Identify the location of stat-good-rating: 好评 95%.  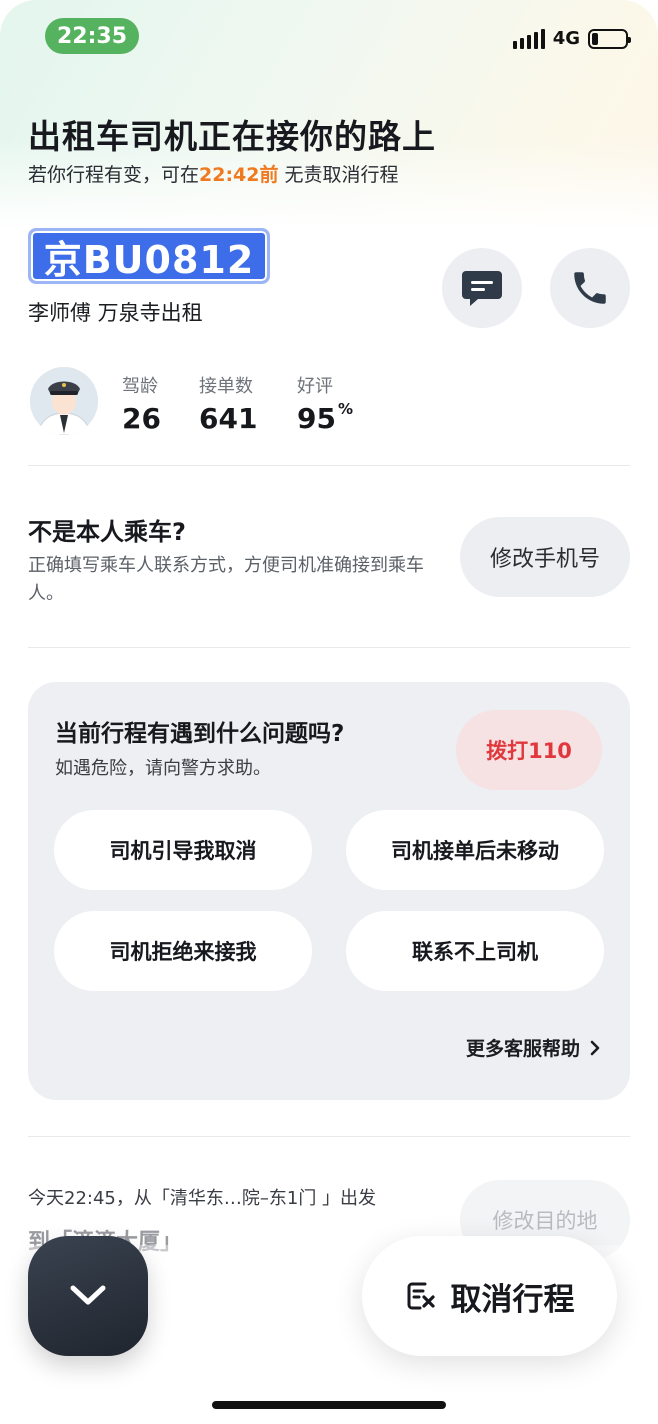
(325, 403).